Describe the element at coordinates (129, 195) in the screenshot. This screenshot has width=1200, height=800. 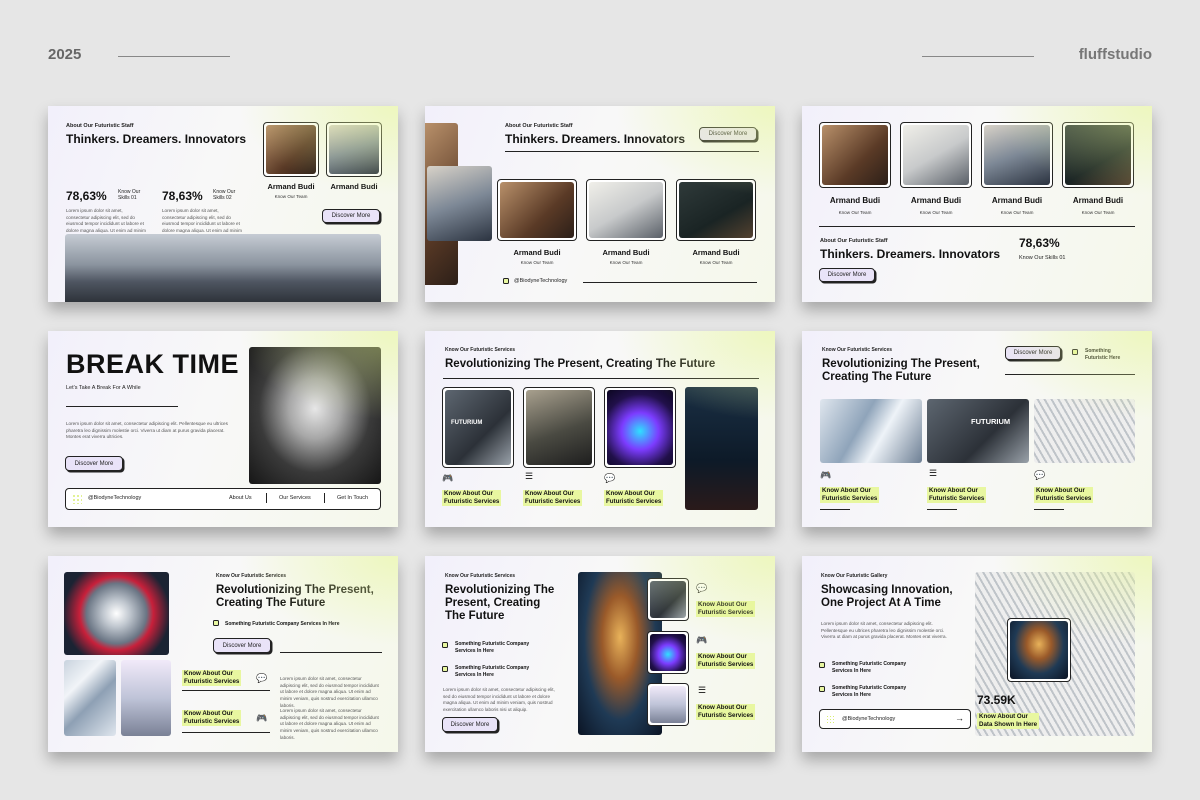
I see `stat-label: Know Our Skills 01` at that location.